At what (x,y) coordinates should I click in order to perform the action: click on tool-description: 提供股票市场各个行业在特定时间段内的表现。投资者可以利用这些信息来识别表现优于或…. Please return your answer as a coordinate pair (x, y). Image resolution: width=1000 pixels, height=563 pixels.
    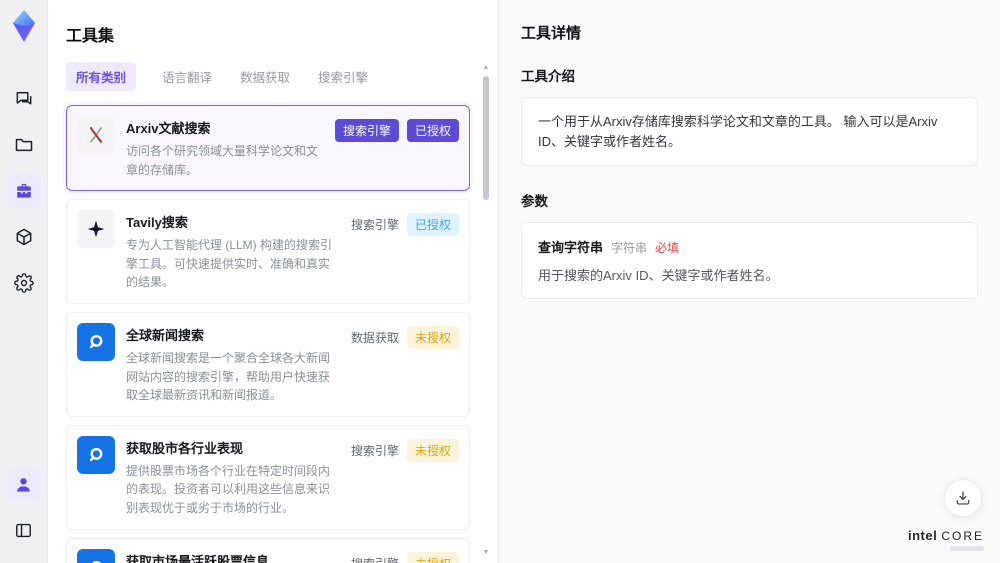
    Looking at the image, I should click on (228, 489).